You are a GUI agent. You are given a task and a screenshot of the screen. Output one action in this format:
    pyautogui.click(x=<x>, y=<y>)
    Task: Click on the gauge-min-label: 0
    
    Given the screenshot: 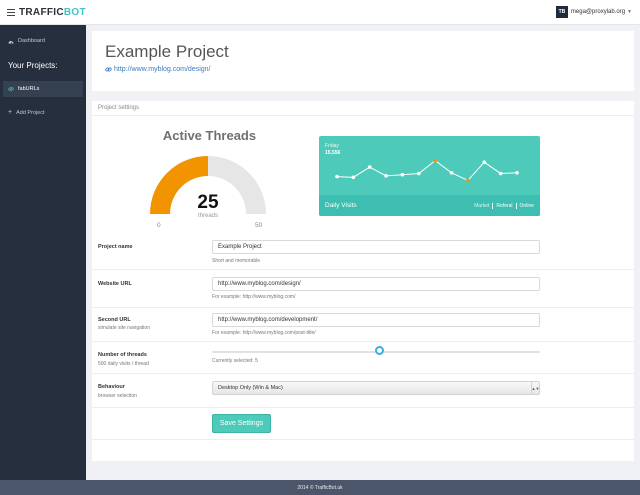 What is the action you would take?
    pyautogui.click(x=159, y=225)
    